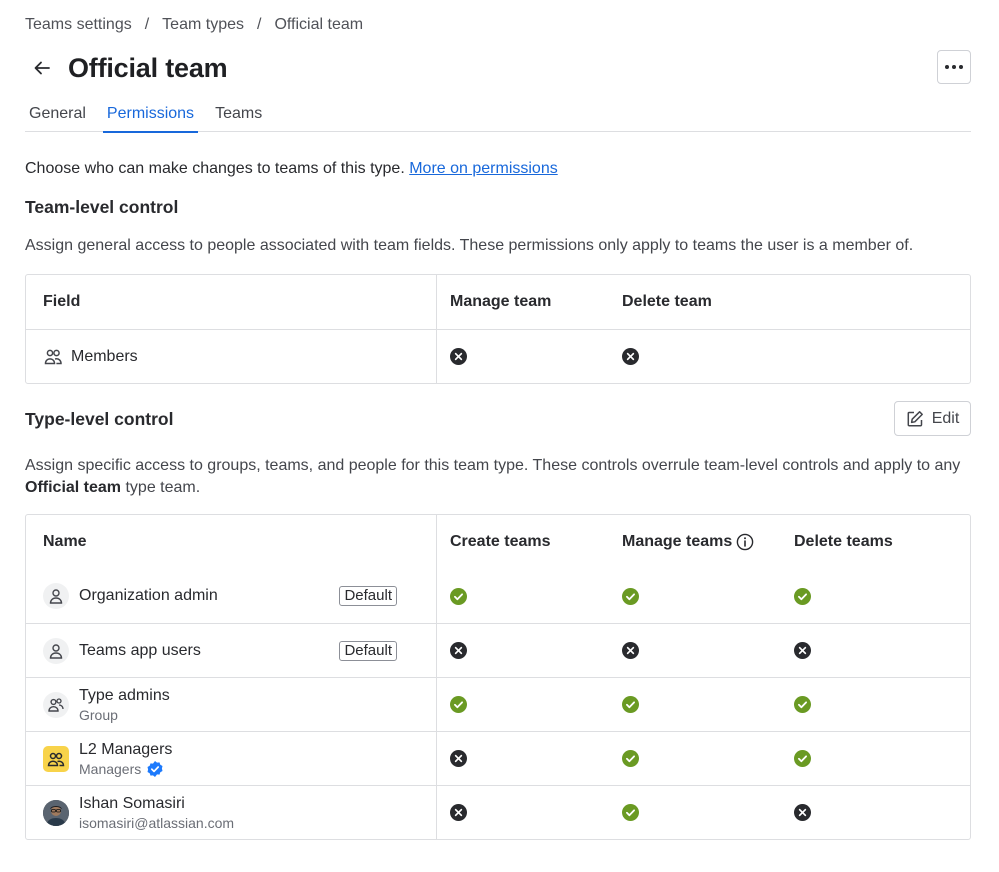 Image resolution: width=999 pixels, height=872 pixels. I want to click on breadcrumb-team-types: Team types, so click(203, 25).